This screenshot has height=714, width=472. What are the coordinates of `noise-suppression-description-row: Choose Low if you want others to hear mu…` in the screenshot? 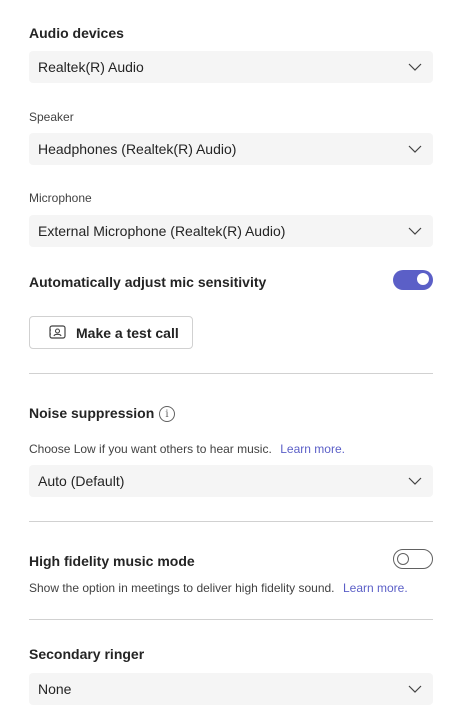 It's located at (187, 449).